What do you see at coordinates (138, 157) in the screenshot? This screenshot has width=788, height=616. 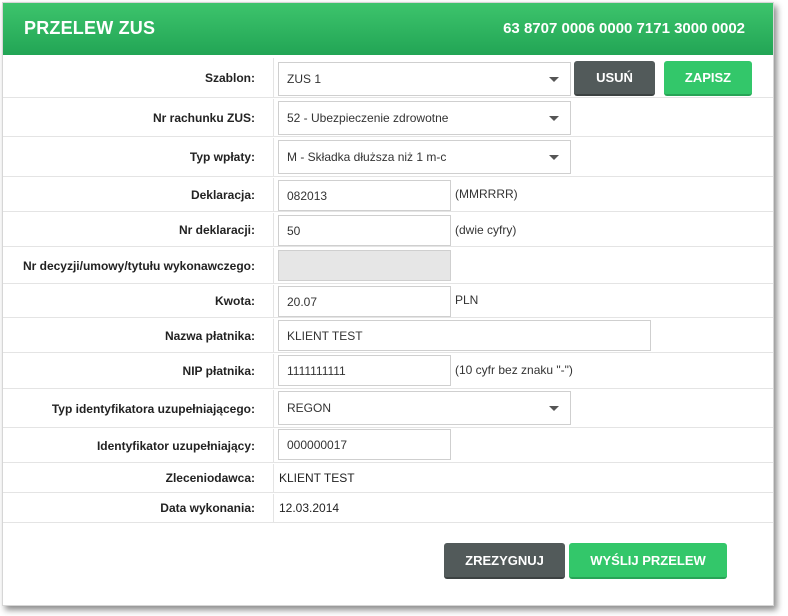 I see `payment-type-label: Typ wpłaty:` at bounding box center [138, 157].